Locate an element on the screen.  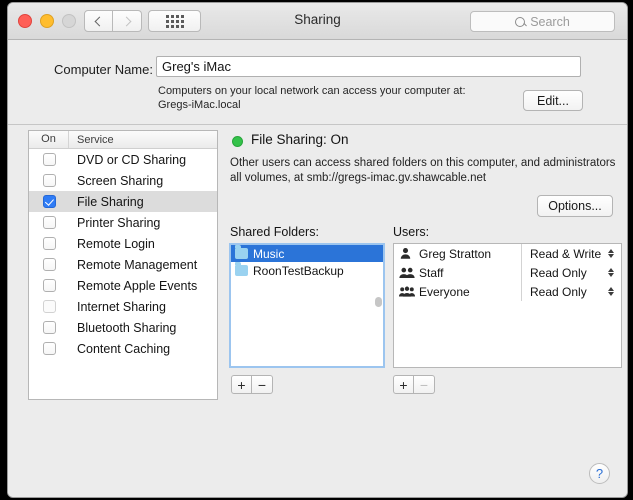
service-name: Remote Management is located at coordinates (137, 264).